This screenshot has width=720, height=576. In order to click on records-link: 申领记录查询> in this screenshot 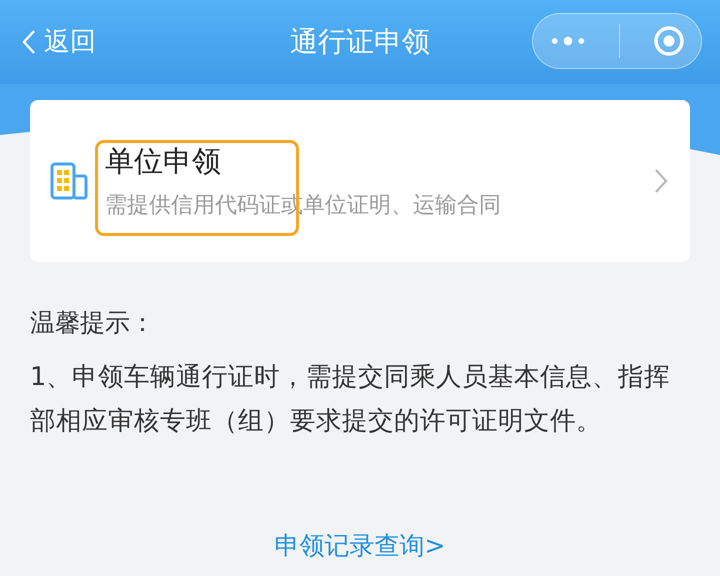, I will do `click(360, 545)`.